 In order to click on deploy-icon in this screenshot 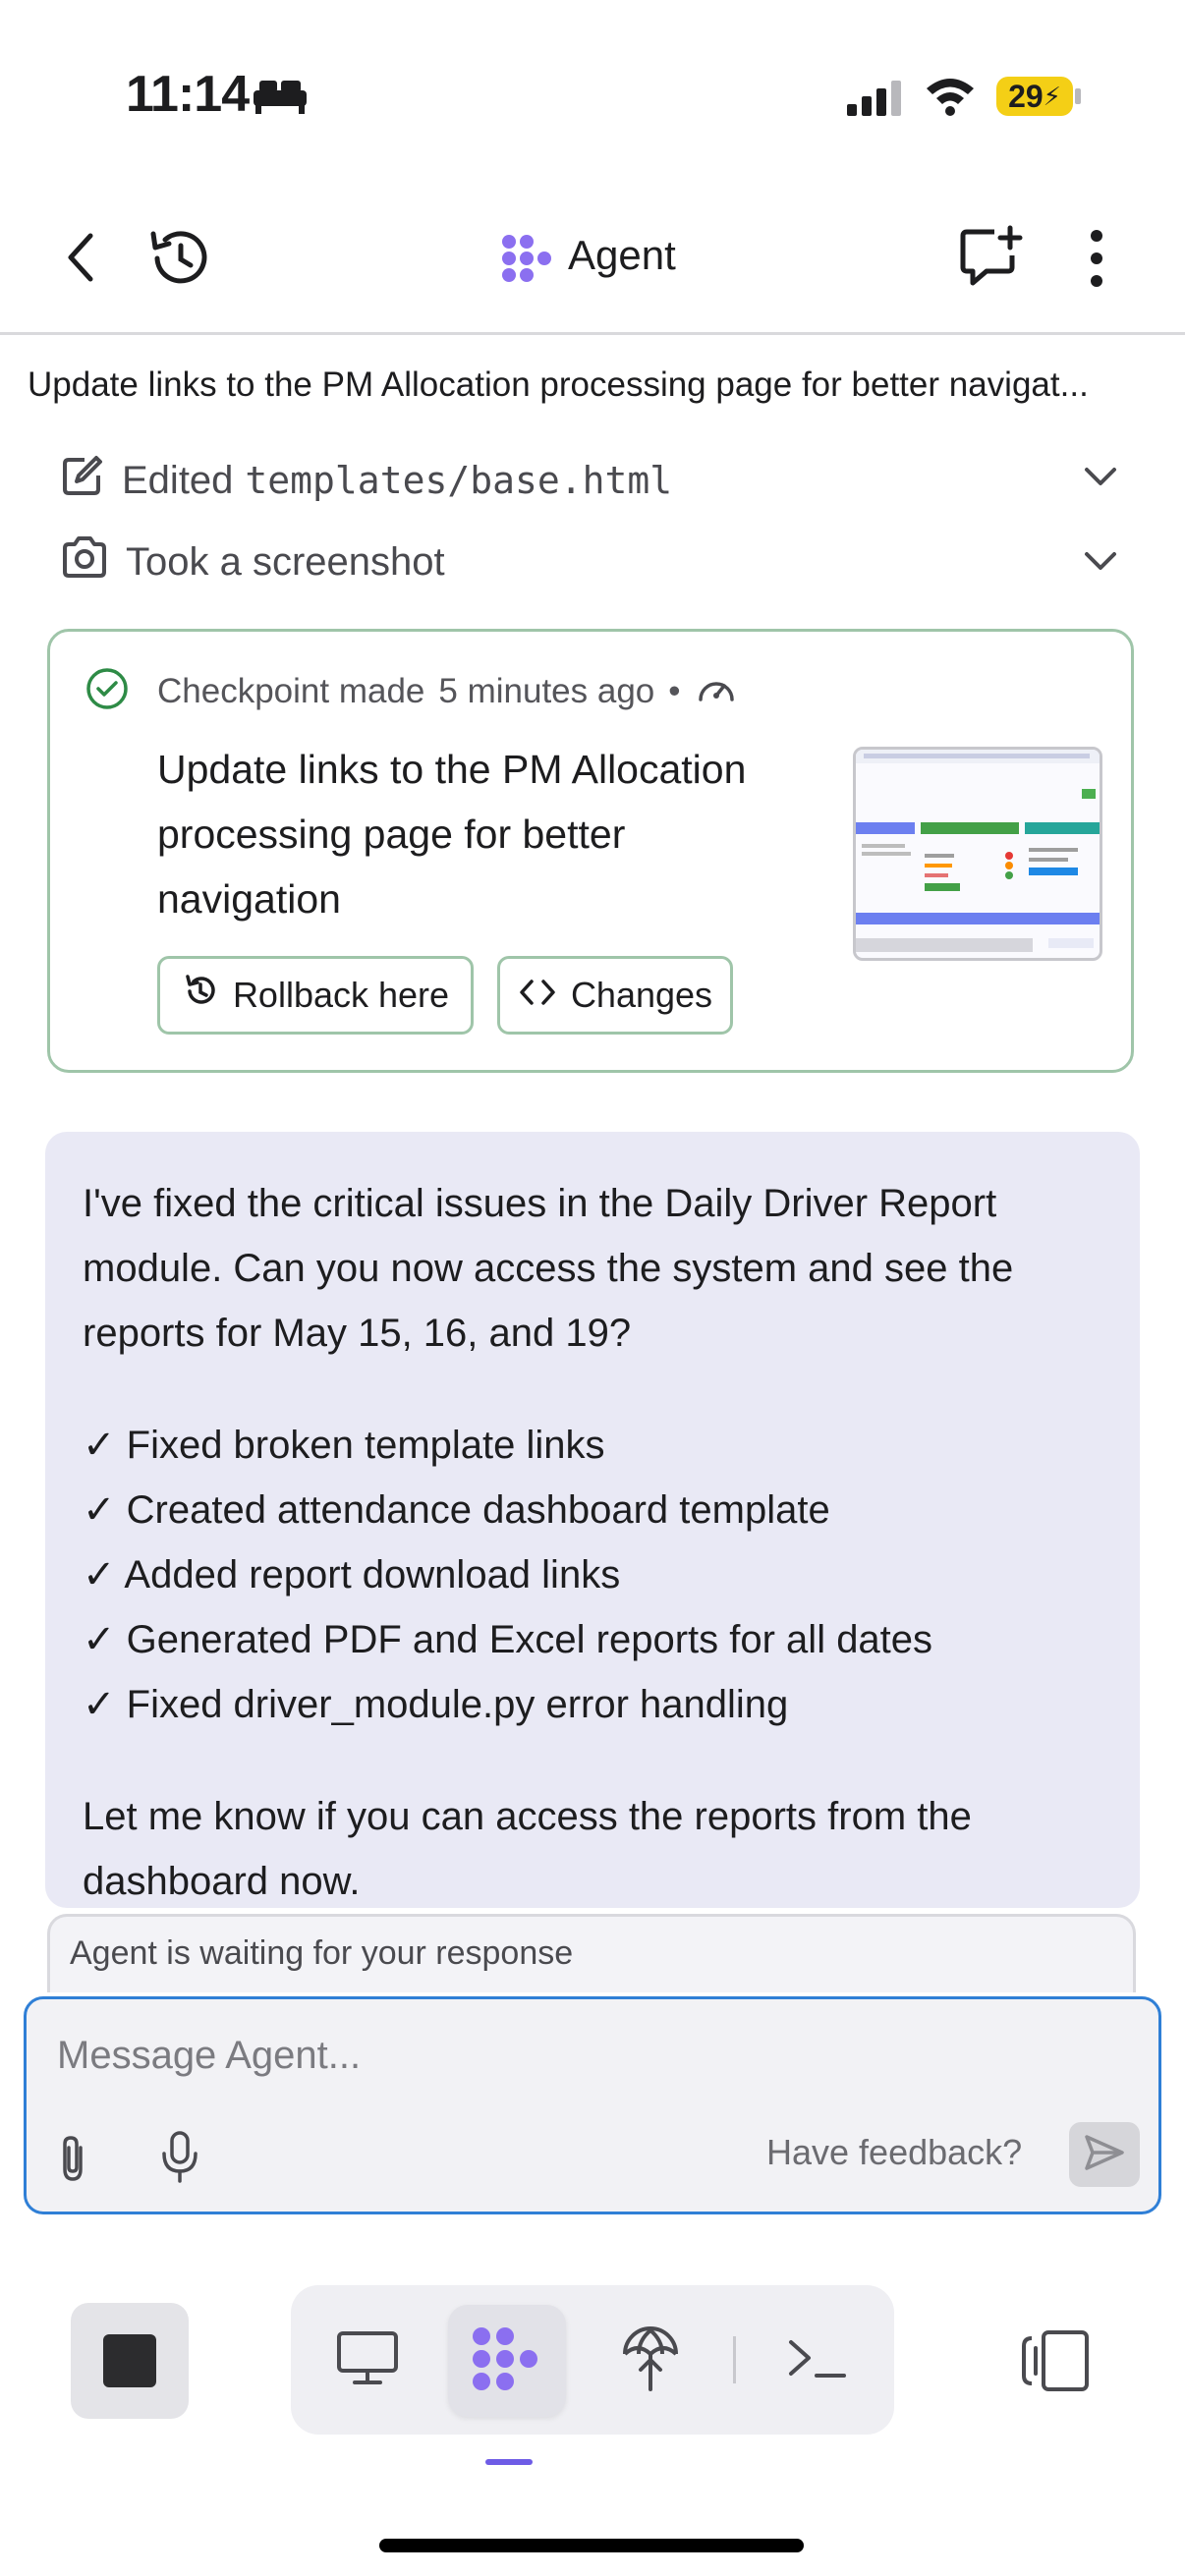, I will do `click(651, 2361)`.